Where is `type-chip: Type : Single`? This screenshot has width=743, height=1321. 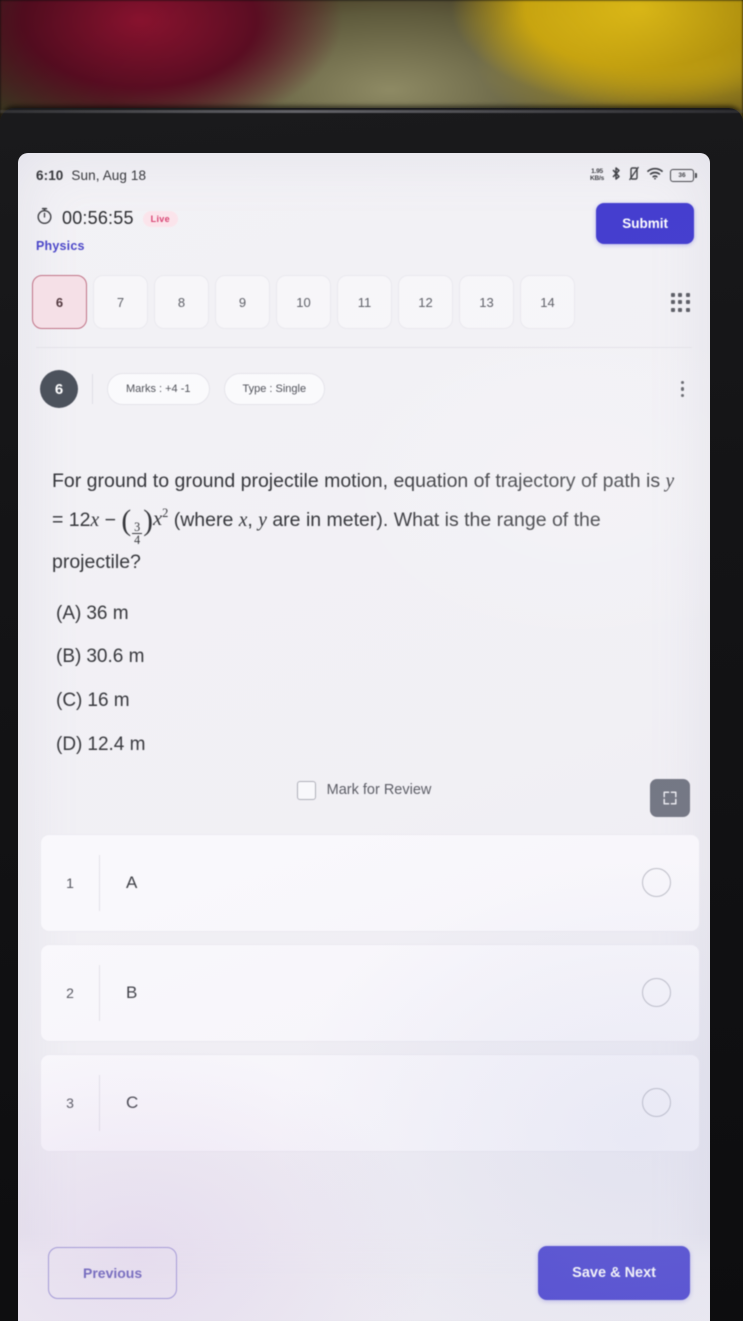
type-chip: Type : Single is located at coordinates (274, 389).